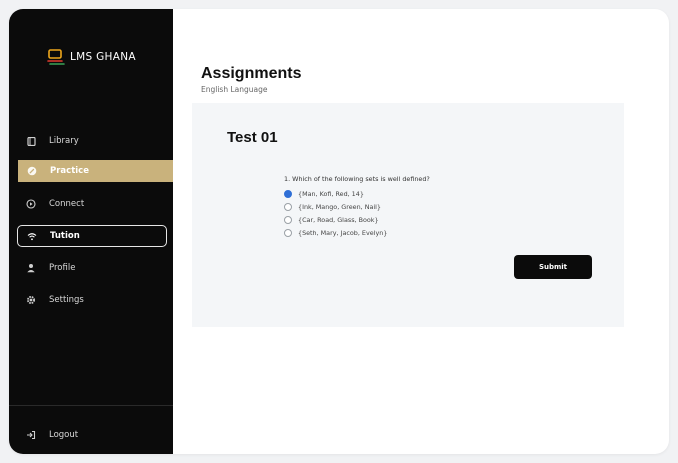 Image resolution: width=678 pixels, height=463 pixels. I want to click on wifi-icon, so click(32, 236).